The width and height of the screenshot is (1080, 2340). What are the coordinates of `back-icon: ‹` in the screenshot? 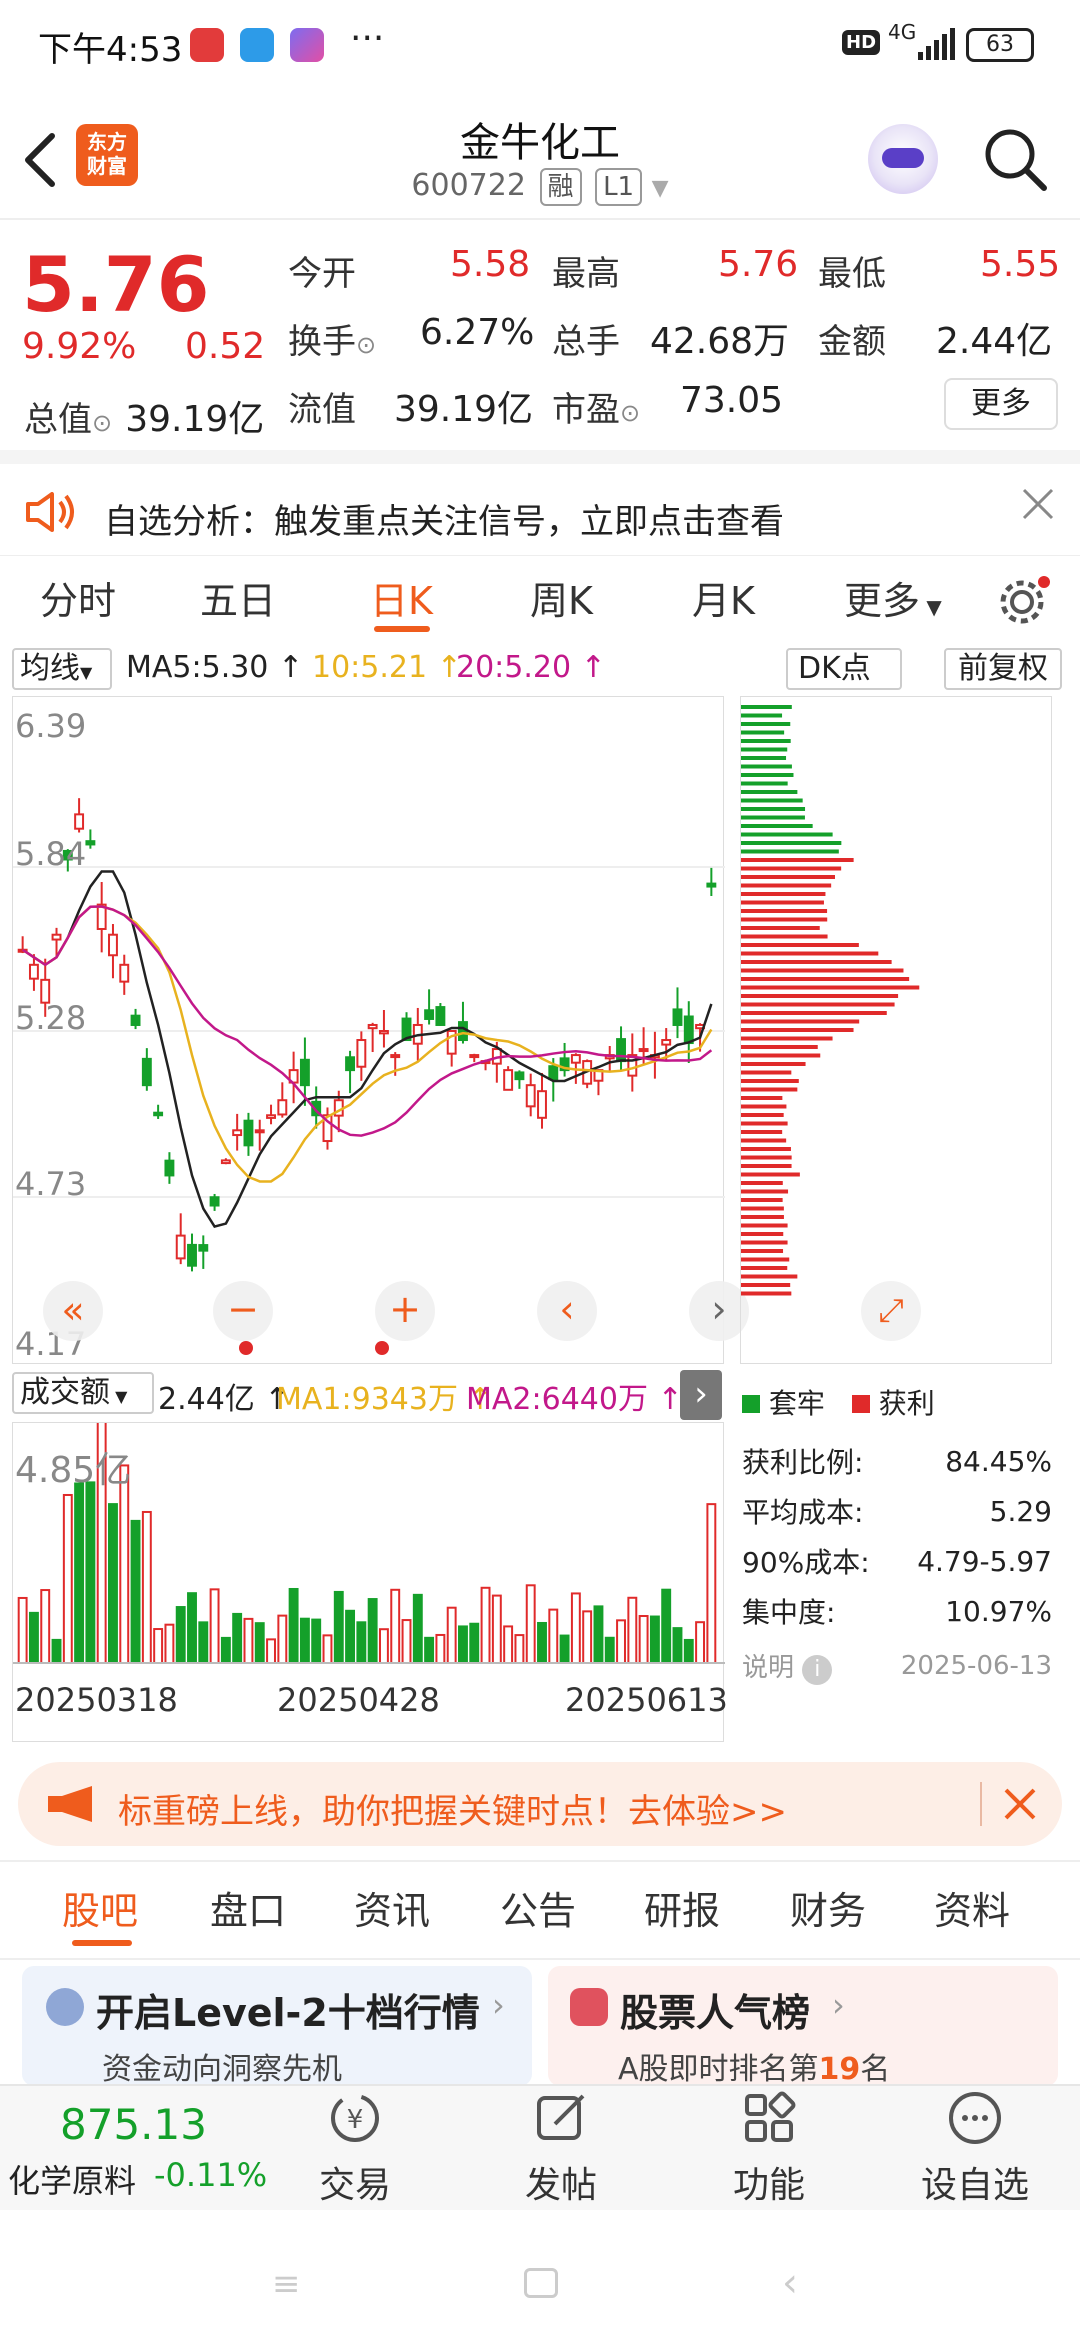 It's located at (790, 2283).